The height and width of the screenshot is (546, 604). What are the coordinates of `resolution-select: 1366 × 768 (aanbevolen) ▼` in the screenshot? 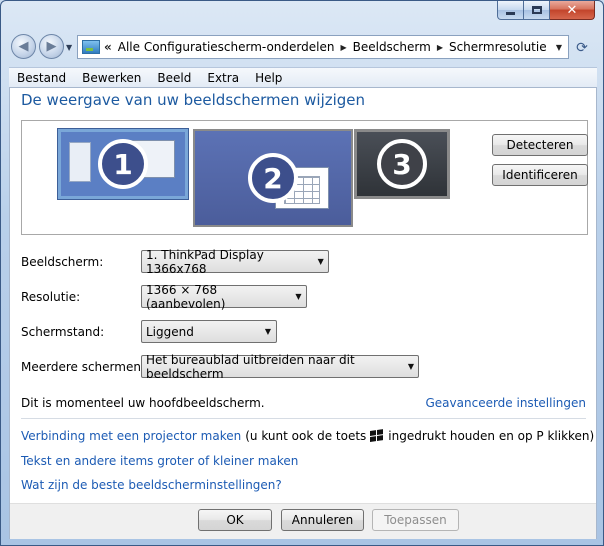 It's located at (224, 296).